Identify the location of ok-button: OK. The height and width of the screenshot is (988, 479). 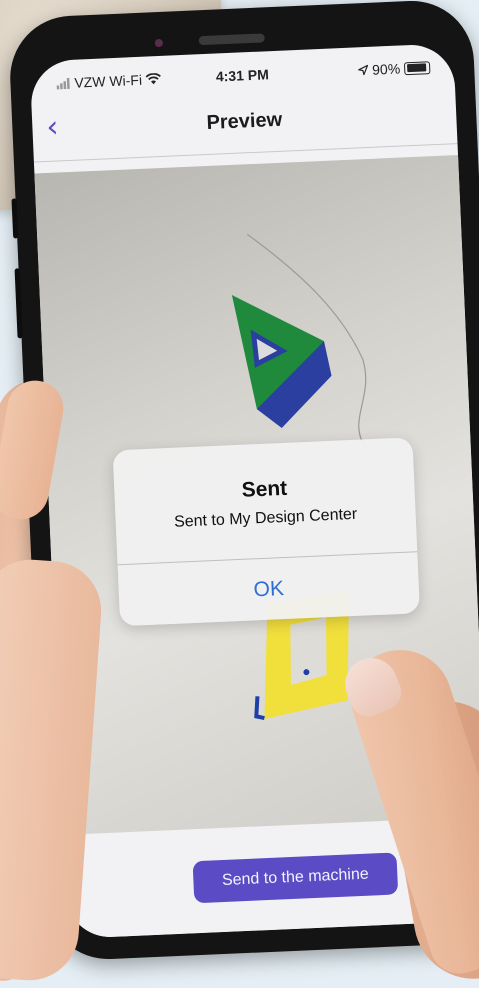
(269, 589).